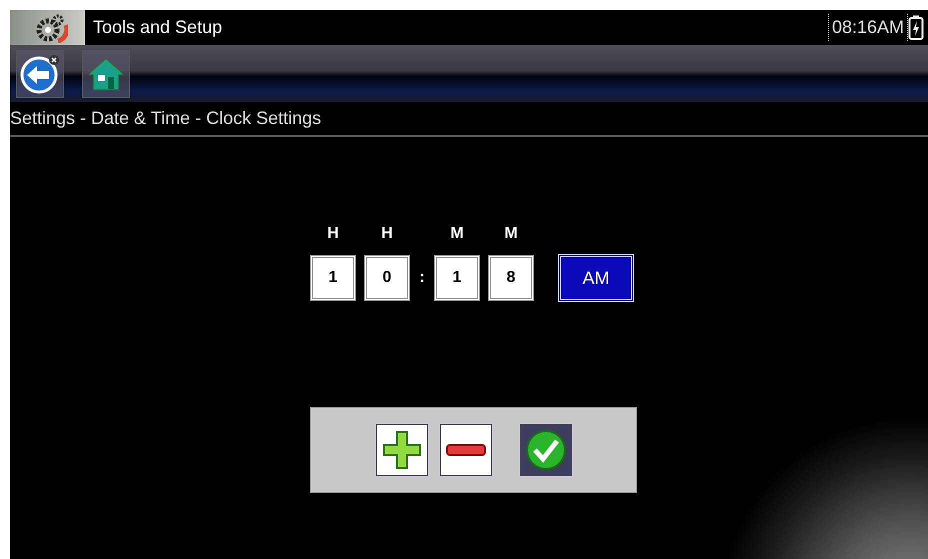  What do you see at coordinates (596, 278) in the screenshot?
I see `am-pm-toggle: AM` at bounding box center [596, 278].